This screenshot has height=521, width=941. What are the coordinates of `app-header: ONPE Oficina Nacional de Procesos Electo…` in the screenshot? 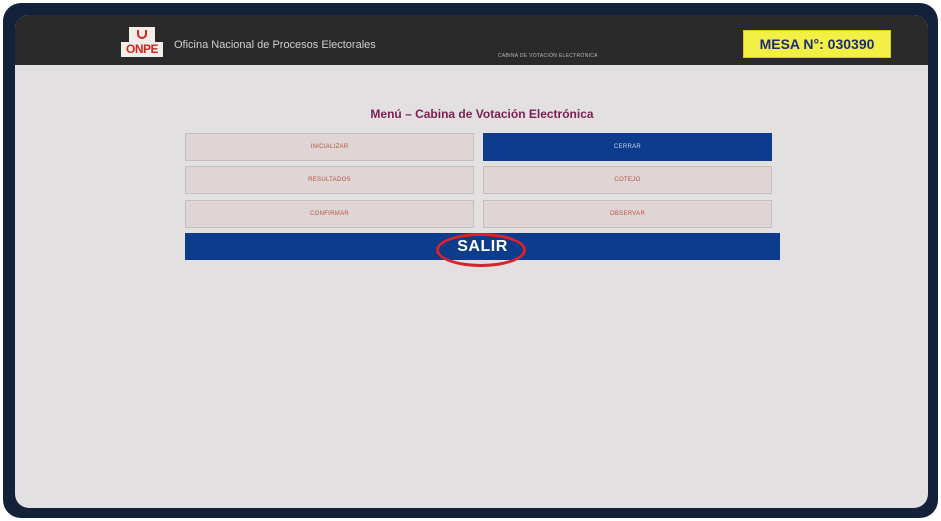 It's located at (471, 40).